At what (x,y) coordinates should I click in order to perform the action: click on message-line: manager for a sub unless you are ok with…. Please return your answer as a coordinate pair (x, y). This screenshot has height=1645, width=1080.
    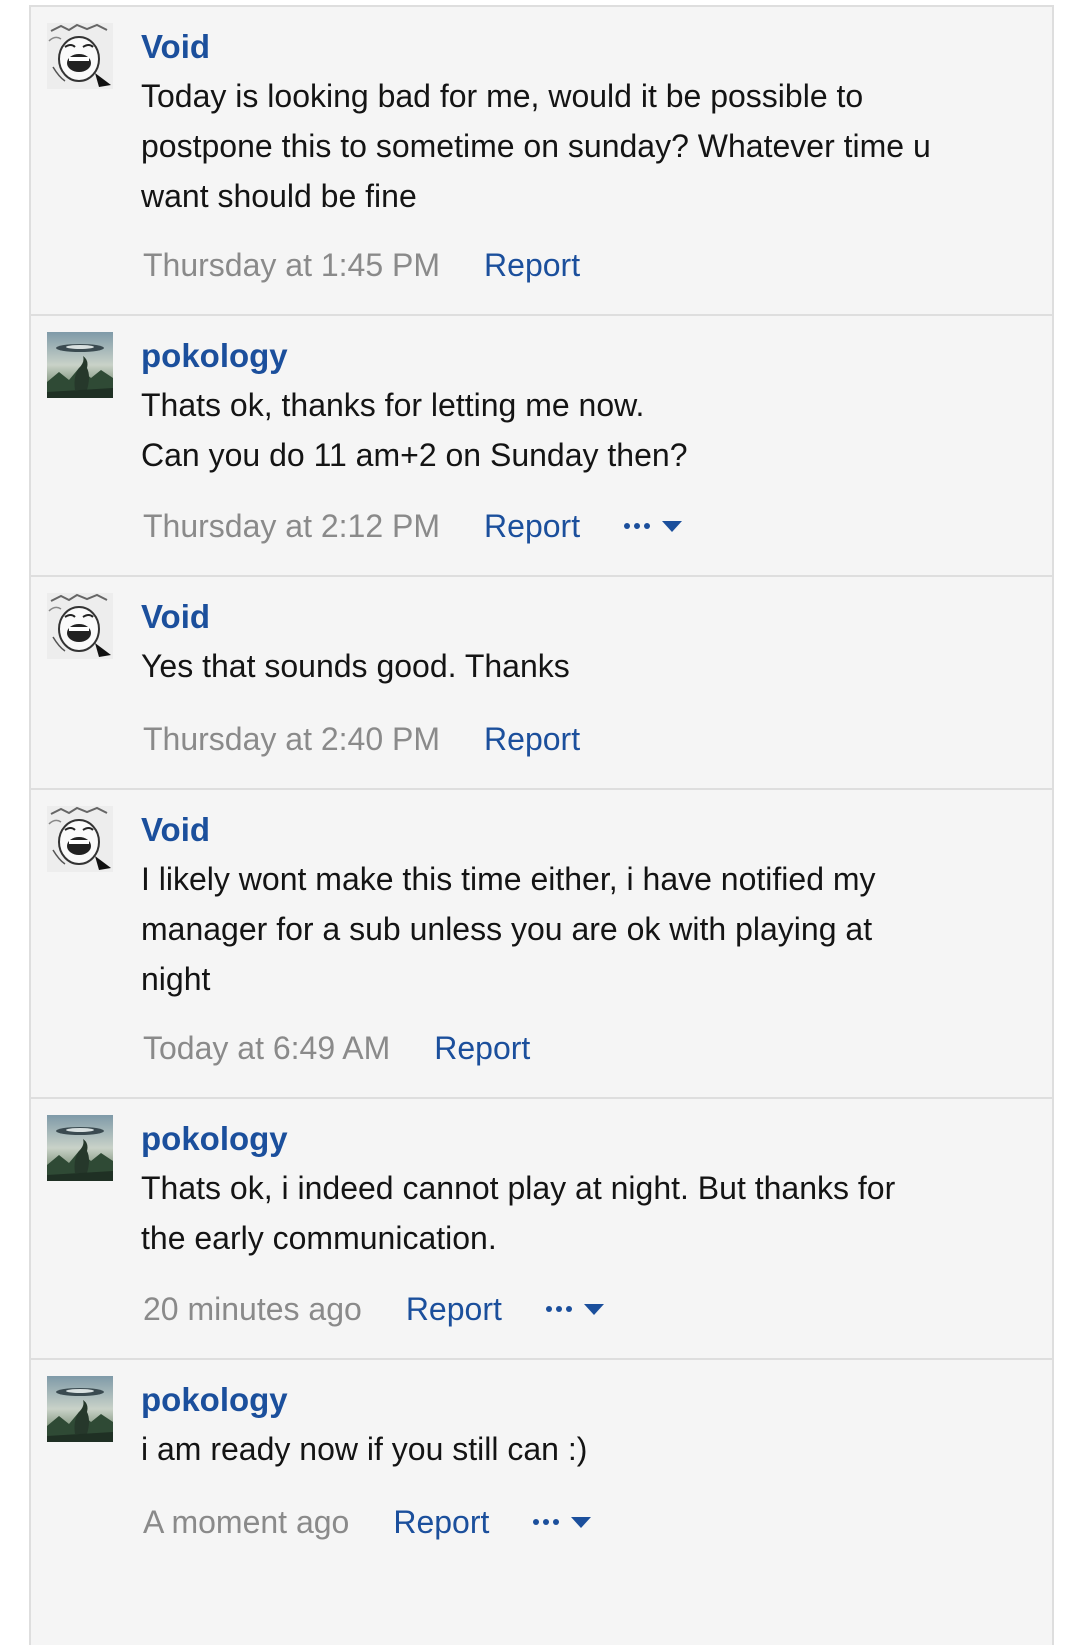
    Looking at the image, I should click on (507, 929).